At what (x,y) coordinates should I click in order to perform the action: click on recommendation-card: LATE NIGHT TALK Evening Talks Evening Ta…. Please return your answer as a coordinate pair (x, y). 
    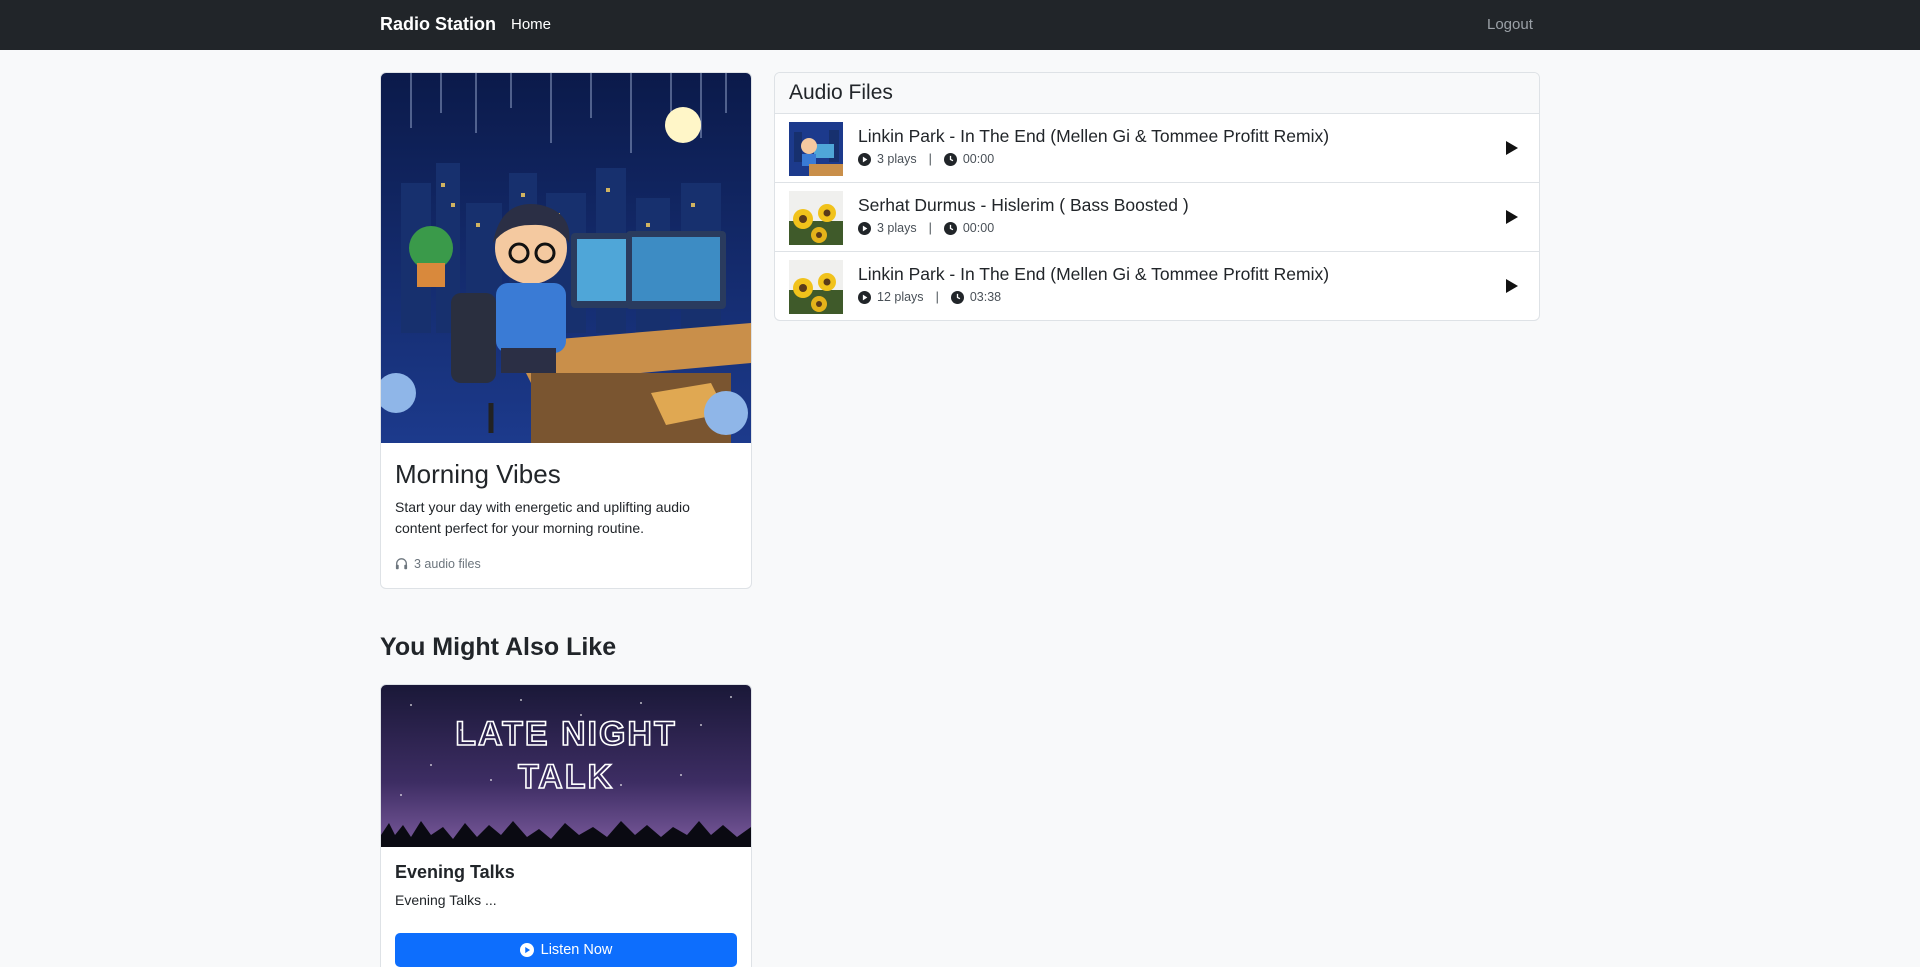
    Looking at the image, I should click on (566, 825).